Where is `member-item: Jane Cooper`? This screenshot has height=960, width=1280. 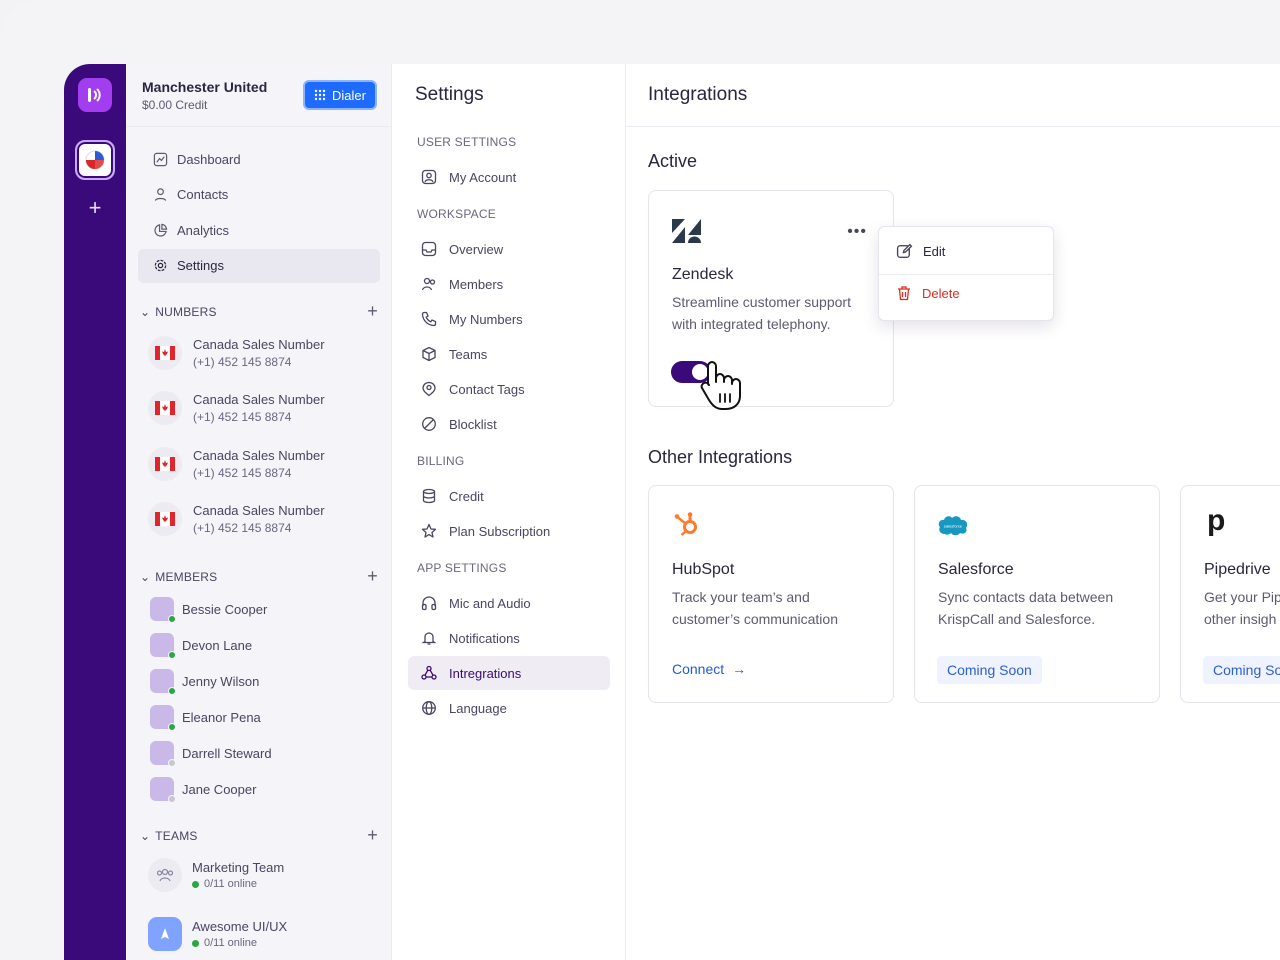
member-item: Jane Cooper is located at coordinates (203, 790).